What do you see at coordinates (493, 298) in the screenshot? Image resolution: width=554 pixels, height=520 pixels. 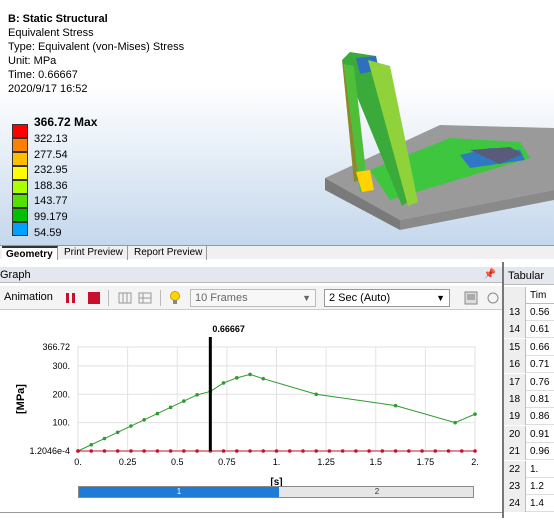 I see `options-icon` at bounding box center [493, 298].